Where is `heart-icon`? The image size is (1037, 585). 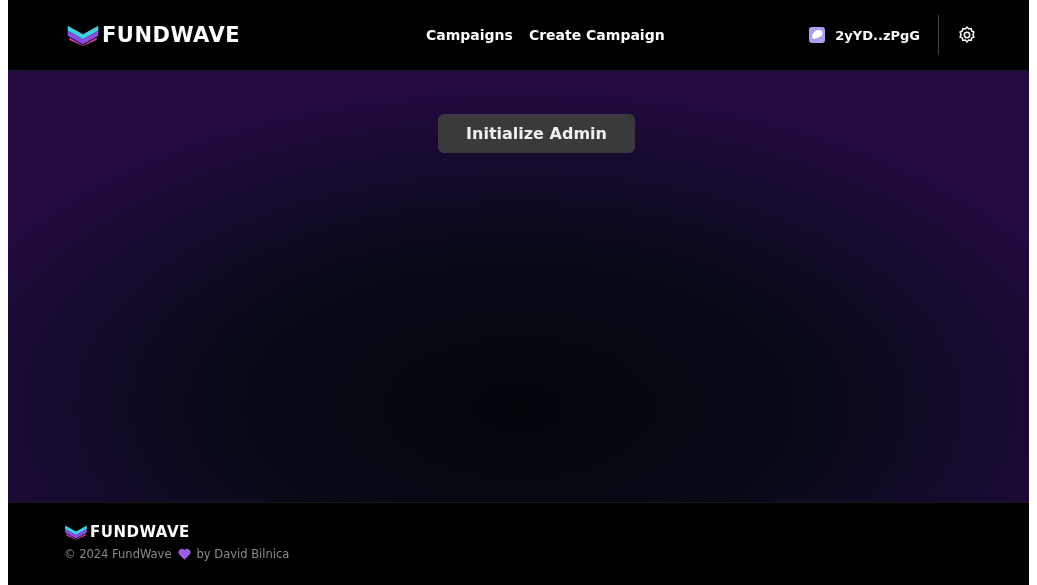 heart-icon is located at coordinates (184, 554).